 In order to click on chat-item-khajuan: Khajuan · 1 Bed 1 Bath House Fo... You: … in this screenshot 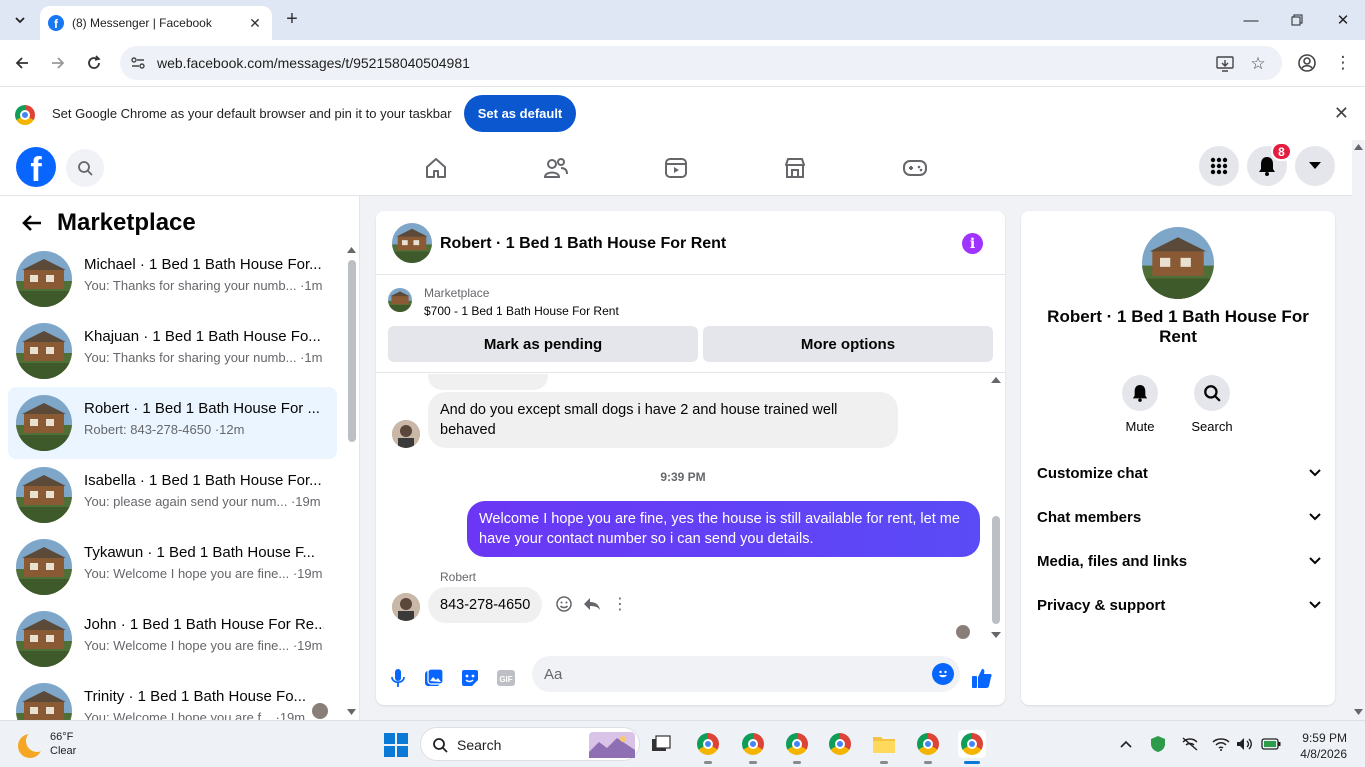, I will do `click(172, 351)`.